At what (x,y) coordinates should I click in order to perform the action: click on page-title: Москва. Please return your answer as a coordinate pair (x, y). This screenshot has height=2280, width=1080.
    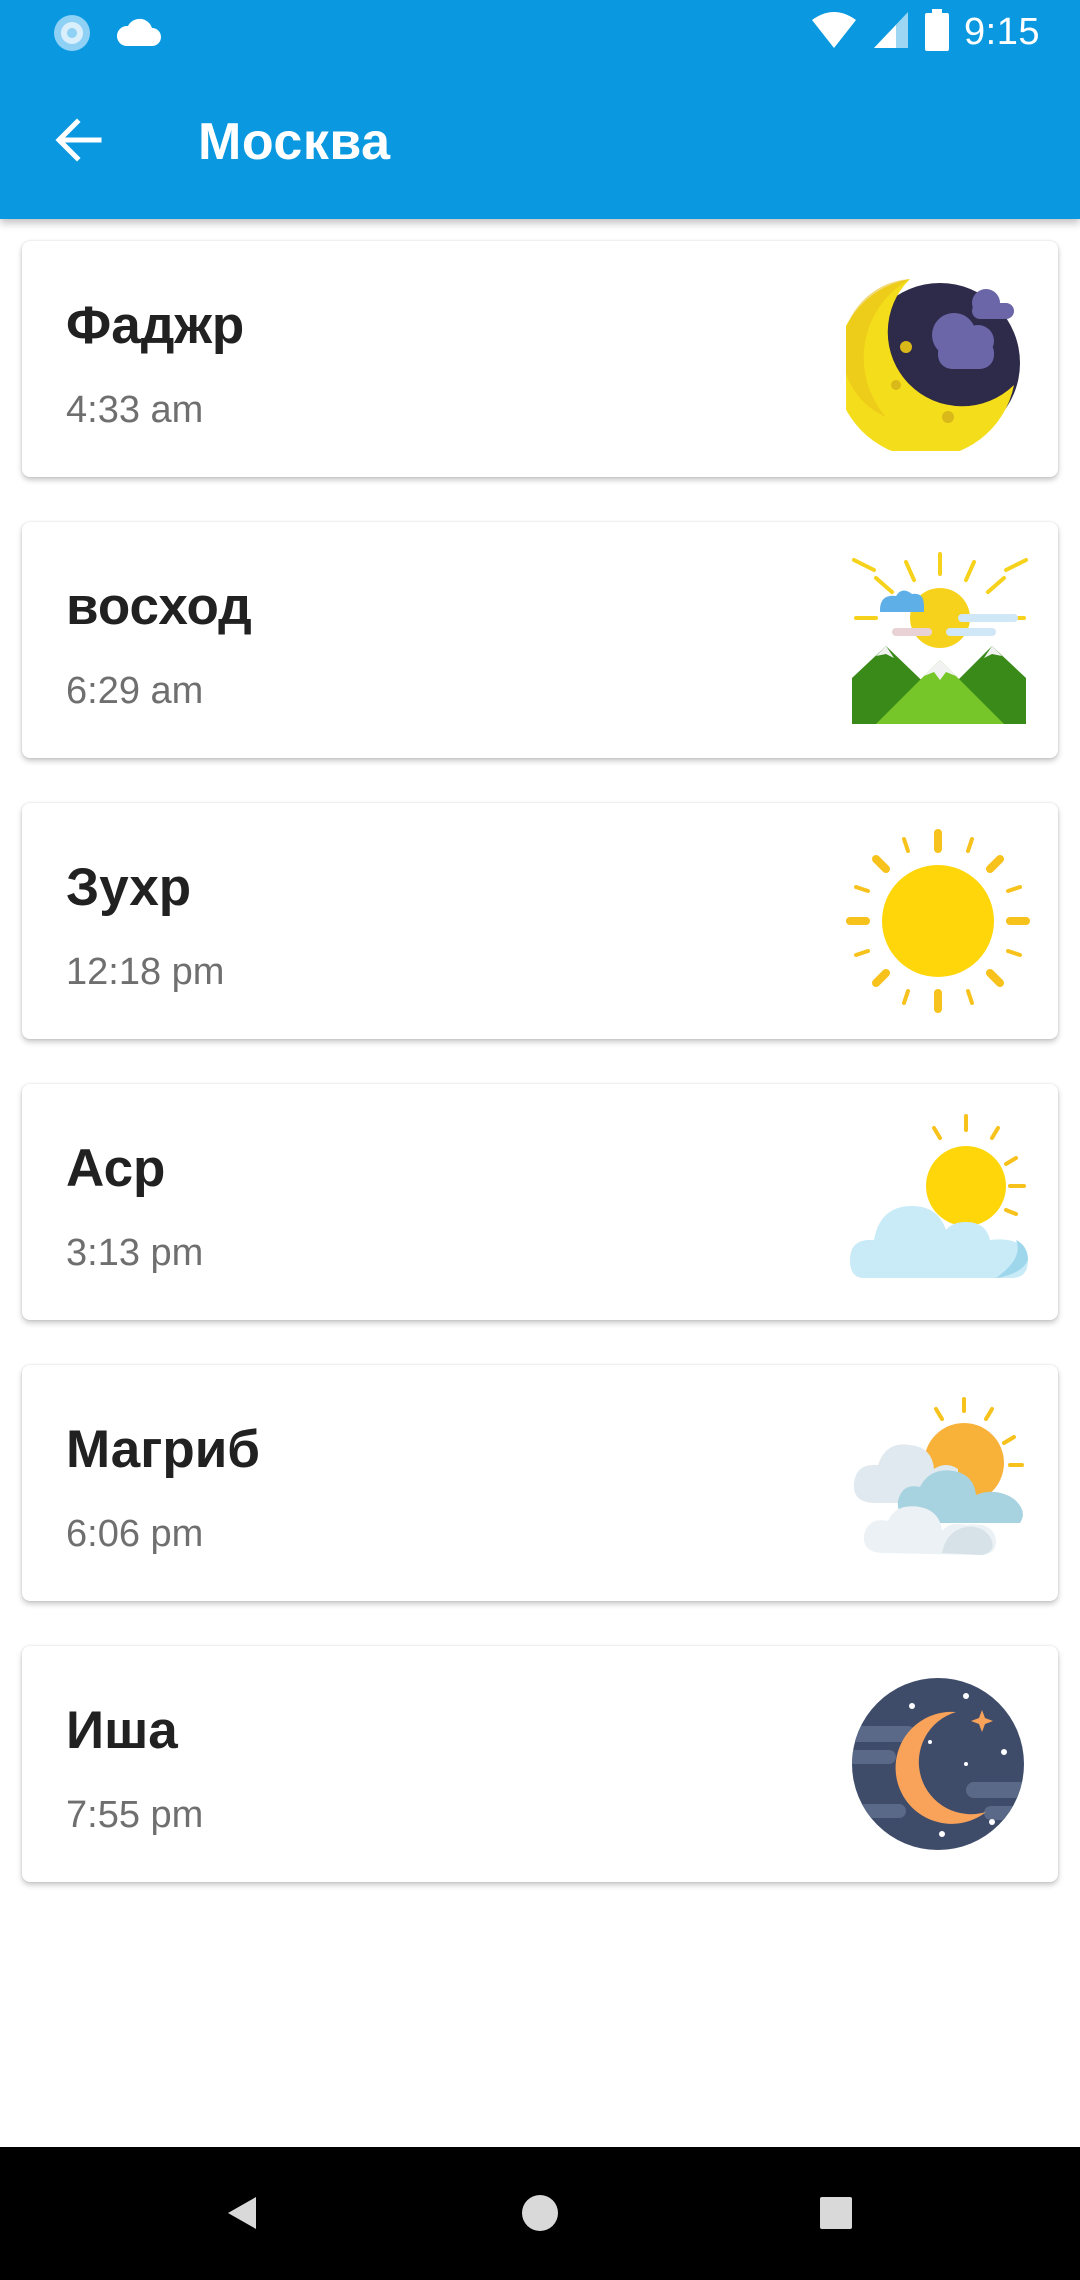
    Looking at the image, I should click on (294, 142).